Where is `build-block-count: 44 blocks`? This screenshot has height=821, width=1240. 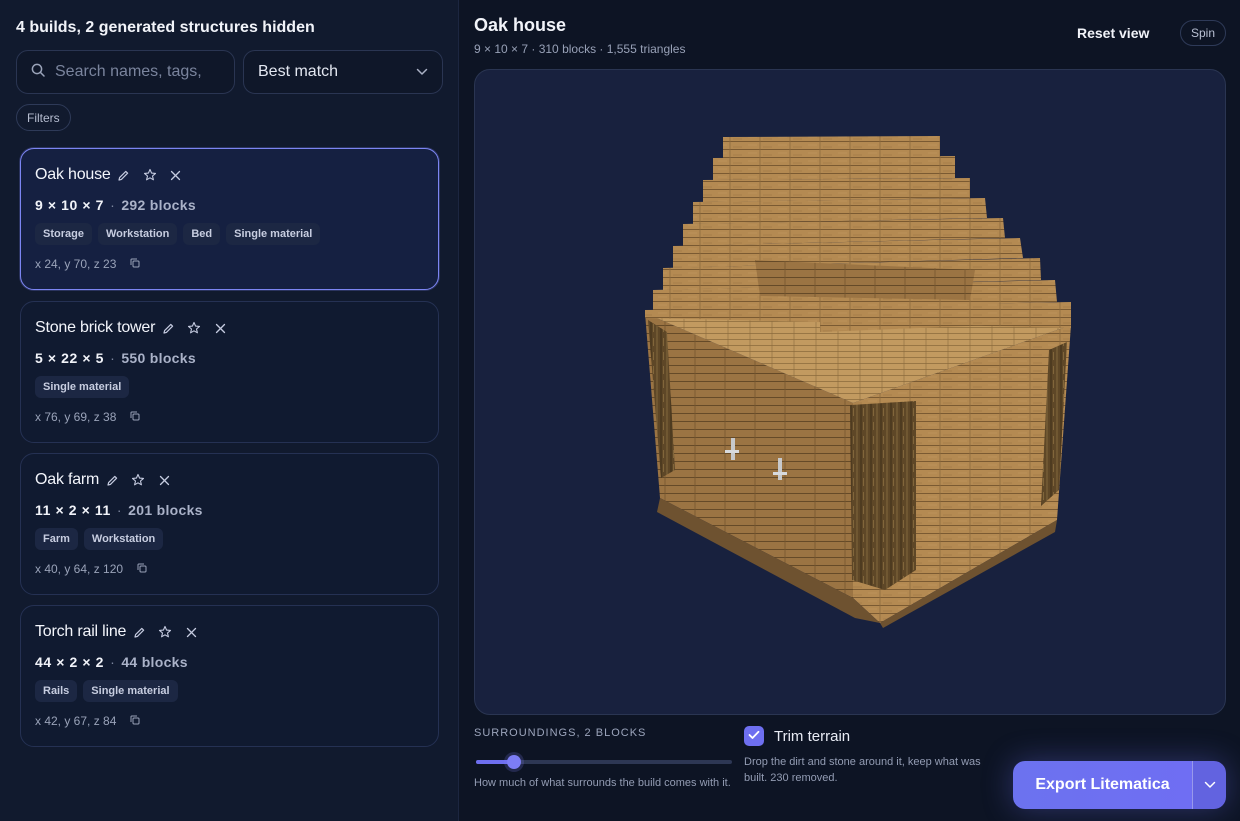 build-block-count: 44 blocks is located at coordinates (154, 662).